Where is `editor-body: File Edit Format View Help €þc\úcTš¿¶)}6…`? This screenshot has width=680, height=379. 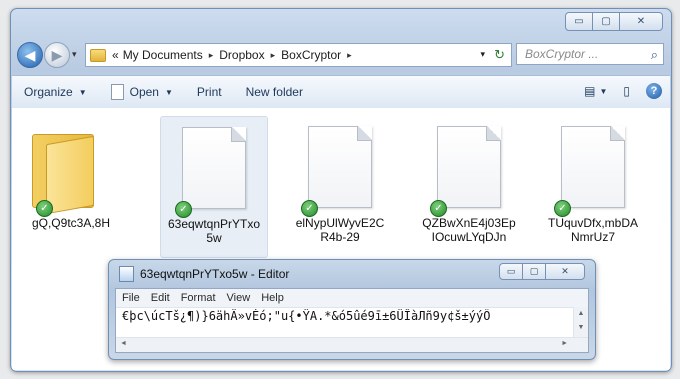 editor-body: File Edit Format View Help €þc\úcTš¿¶)}6… is located at coordinates (352, 320).